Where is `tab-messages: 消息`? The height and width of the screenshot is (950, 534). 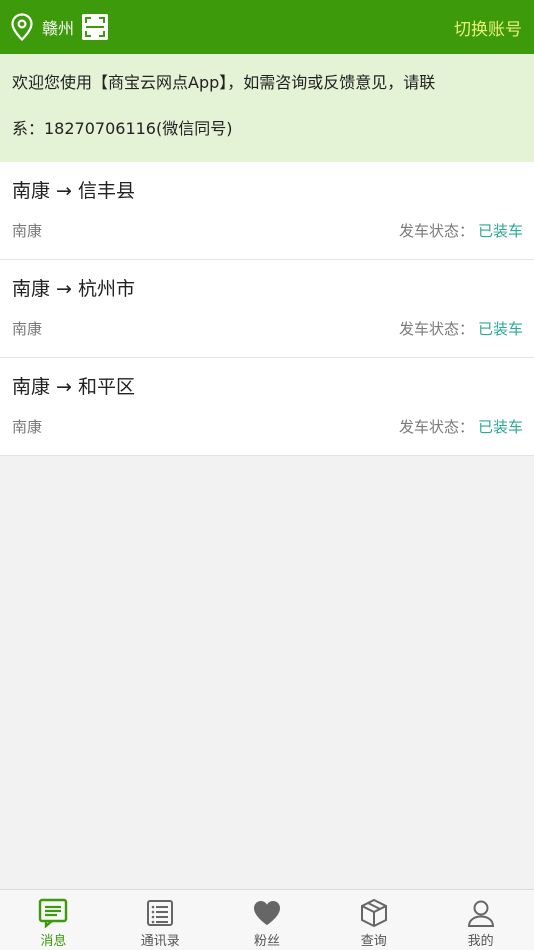
tab-messages: 消息 is located at coordinates (53, 920).